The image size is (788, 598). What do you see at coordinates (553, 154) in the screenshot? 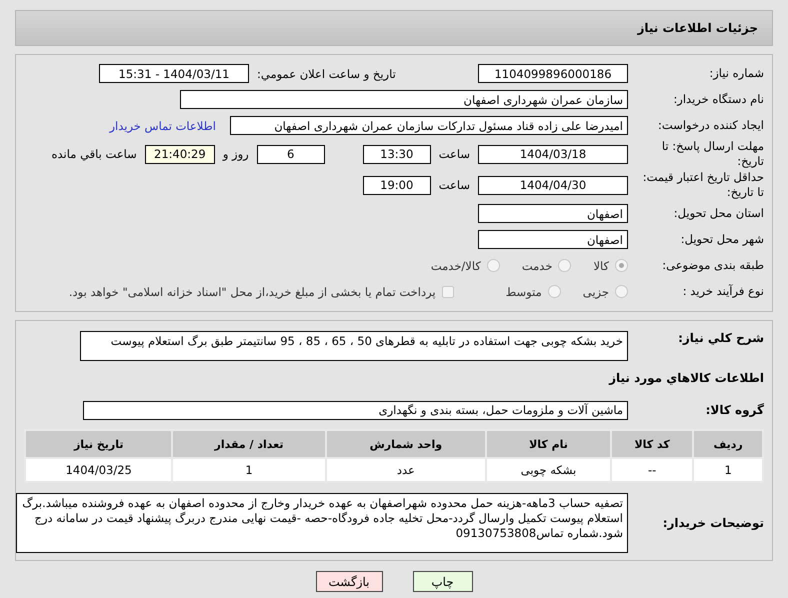
I see `deadline-date-field: 1404/03/18` at bounding box center [553, 154].